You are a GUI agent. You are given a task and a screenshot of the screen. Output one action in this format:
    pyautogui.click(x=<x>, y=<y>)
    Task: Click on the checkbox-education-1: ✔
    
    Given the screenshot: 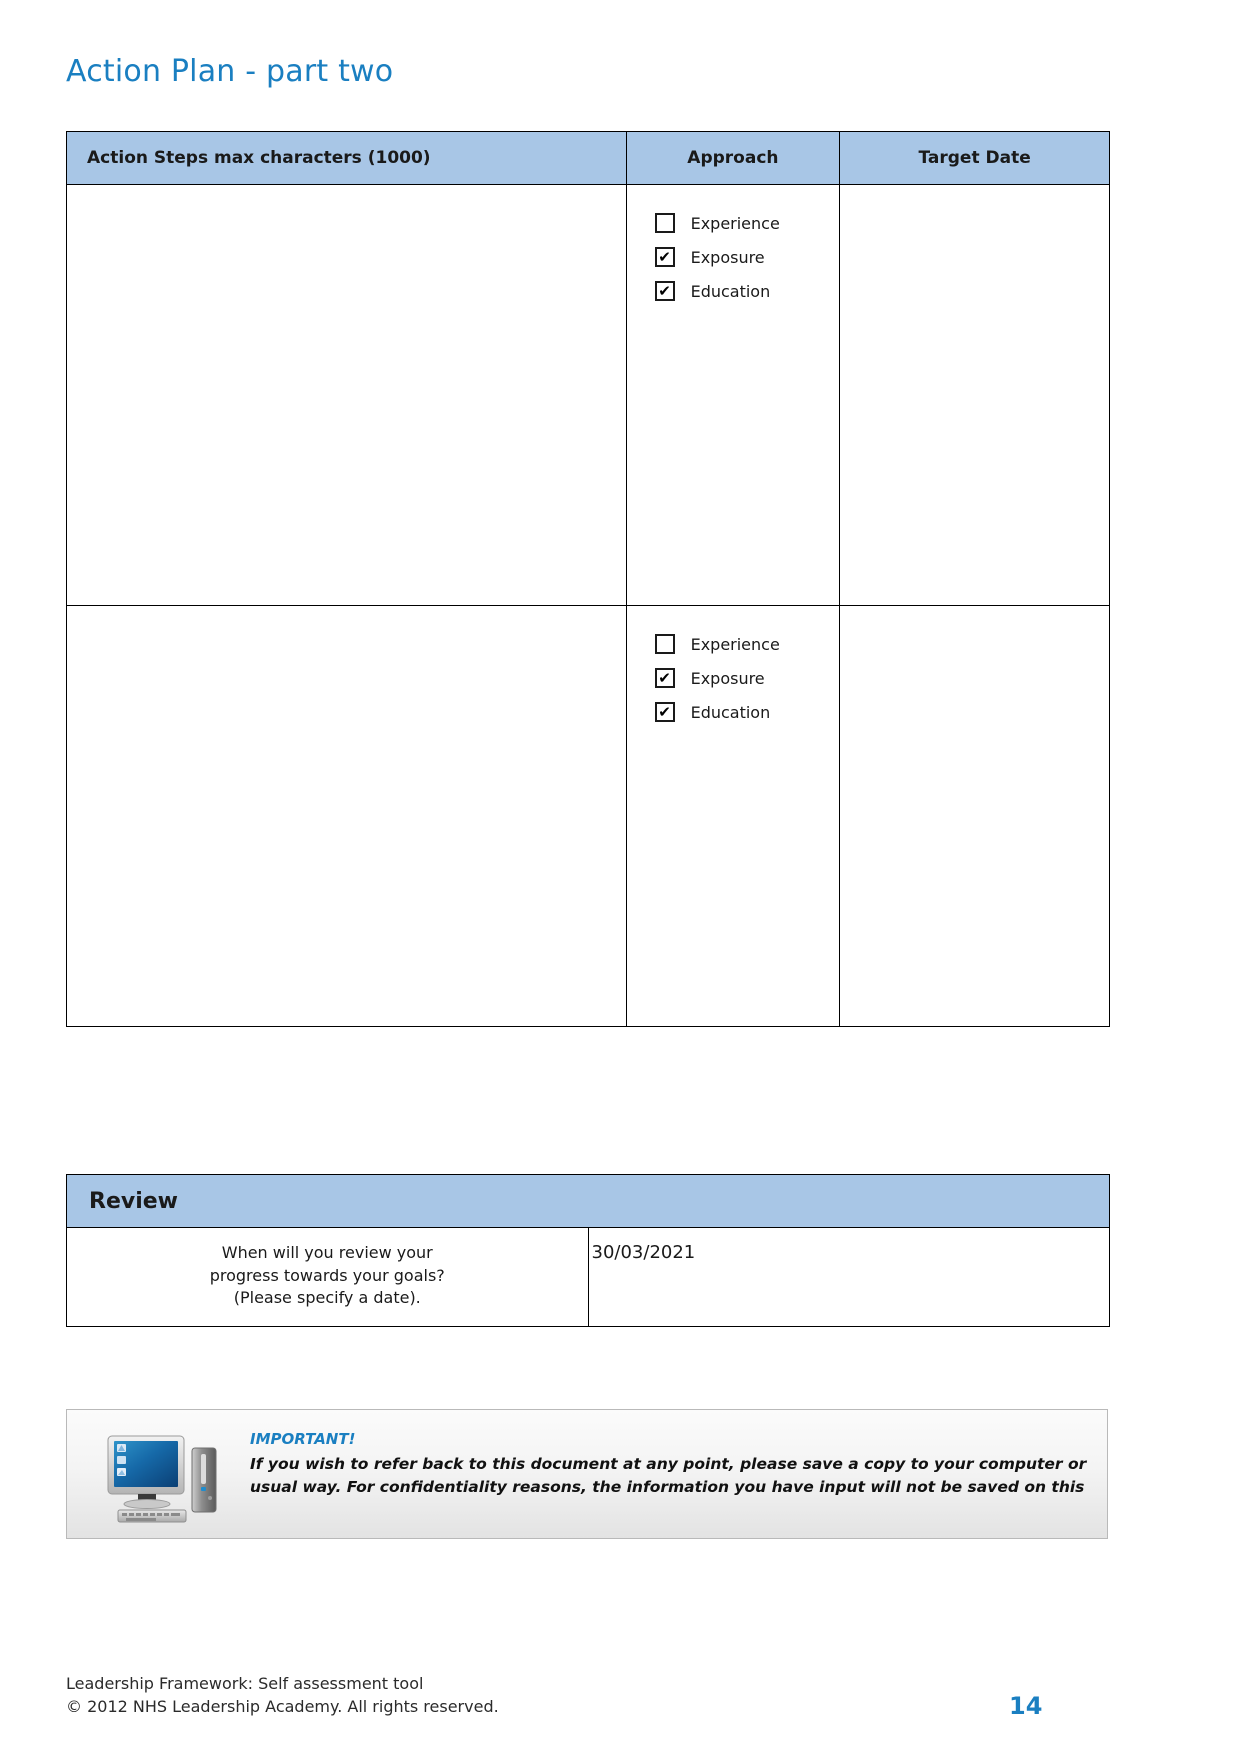 What is the action you would take?
    pyautogui.click(x=664, y=291)
    